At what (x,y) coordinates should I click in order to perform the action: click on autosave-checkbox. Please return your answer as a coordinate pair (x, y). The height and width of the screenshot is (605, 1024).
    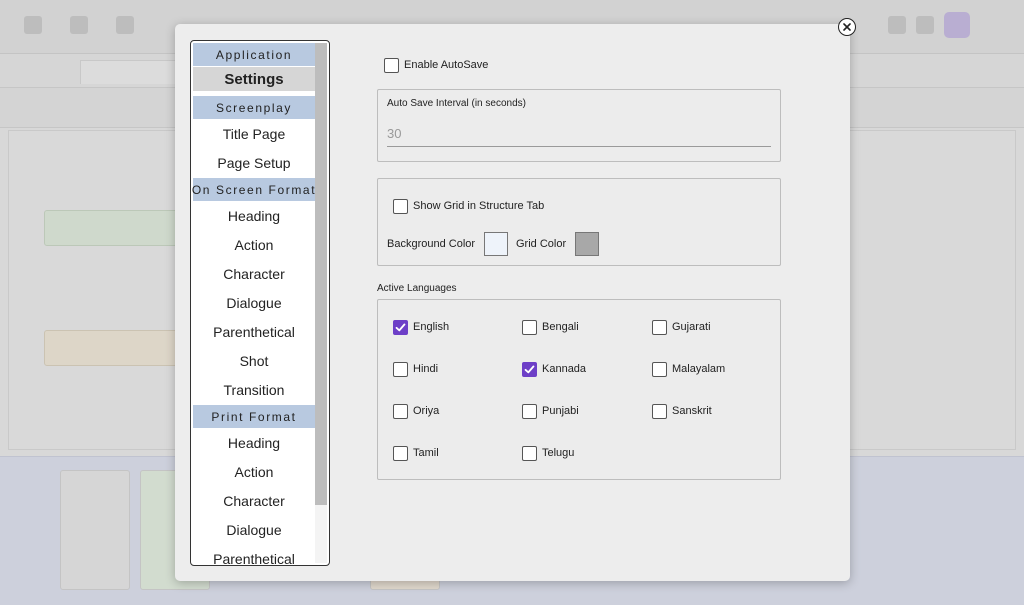
    Looking at the image, I should click on (391, 65).